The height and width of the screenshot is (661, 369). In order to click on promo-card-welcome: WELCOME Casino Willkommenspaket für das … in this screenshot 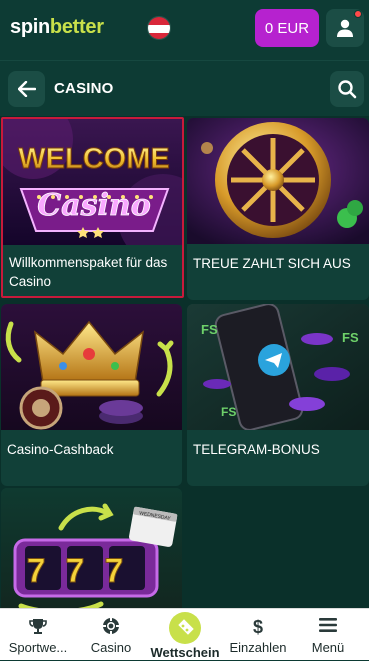, I will do `click(92, 207)`.